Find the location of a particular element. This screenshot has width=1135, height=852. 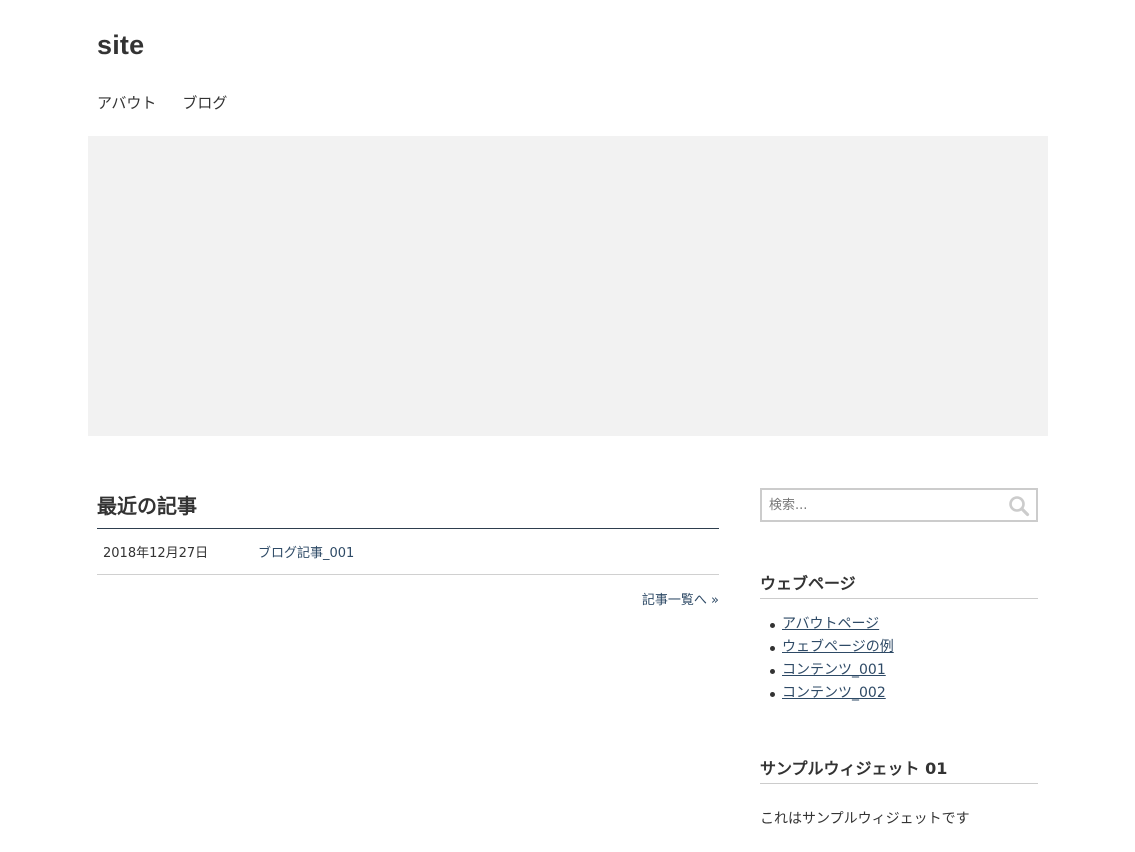

pages-list: アバウトページ ウェブページの例 コンテンツ_001 コンテンツ_002 is located at coordinates (899, 659).